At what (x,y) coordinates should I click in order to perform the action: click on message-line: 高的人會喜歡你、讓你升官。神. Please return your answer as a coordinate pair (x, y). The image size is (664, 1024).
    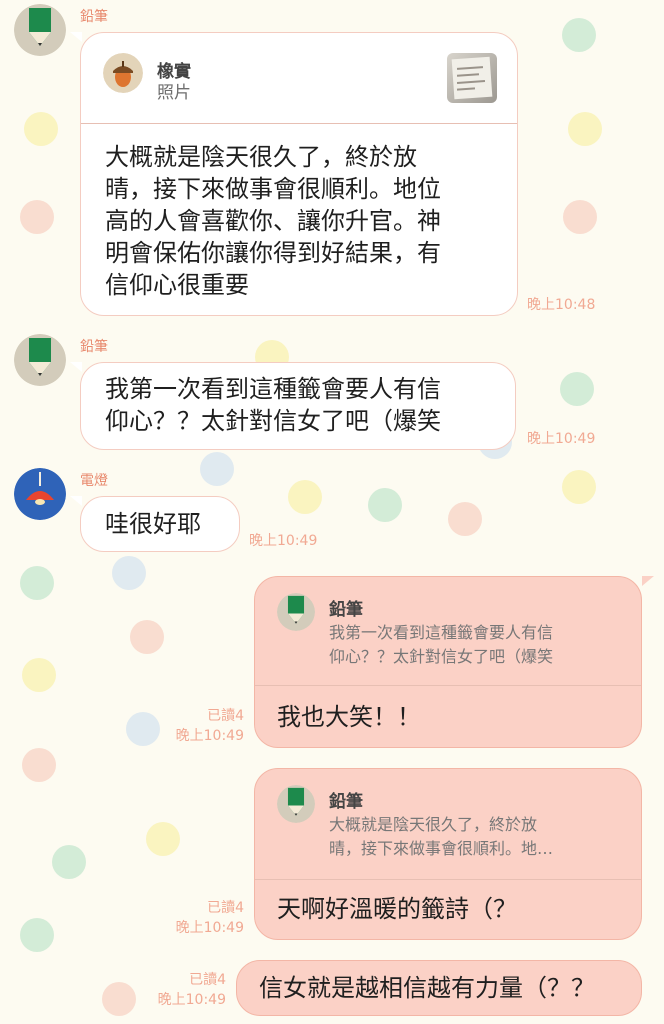
    Looking at the image, I should click on (273, 221).